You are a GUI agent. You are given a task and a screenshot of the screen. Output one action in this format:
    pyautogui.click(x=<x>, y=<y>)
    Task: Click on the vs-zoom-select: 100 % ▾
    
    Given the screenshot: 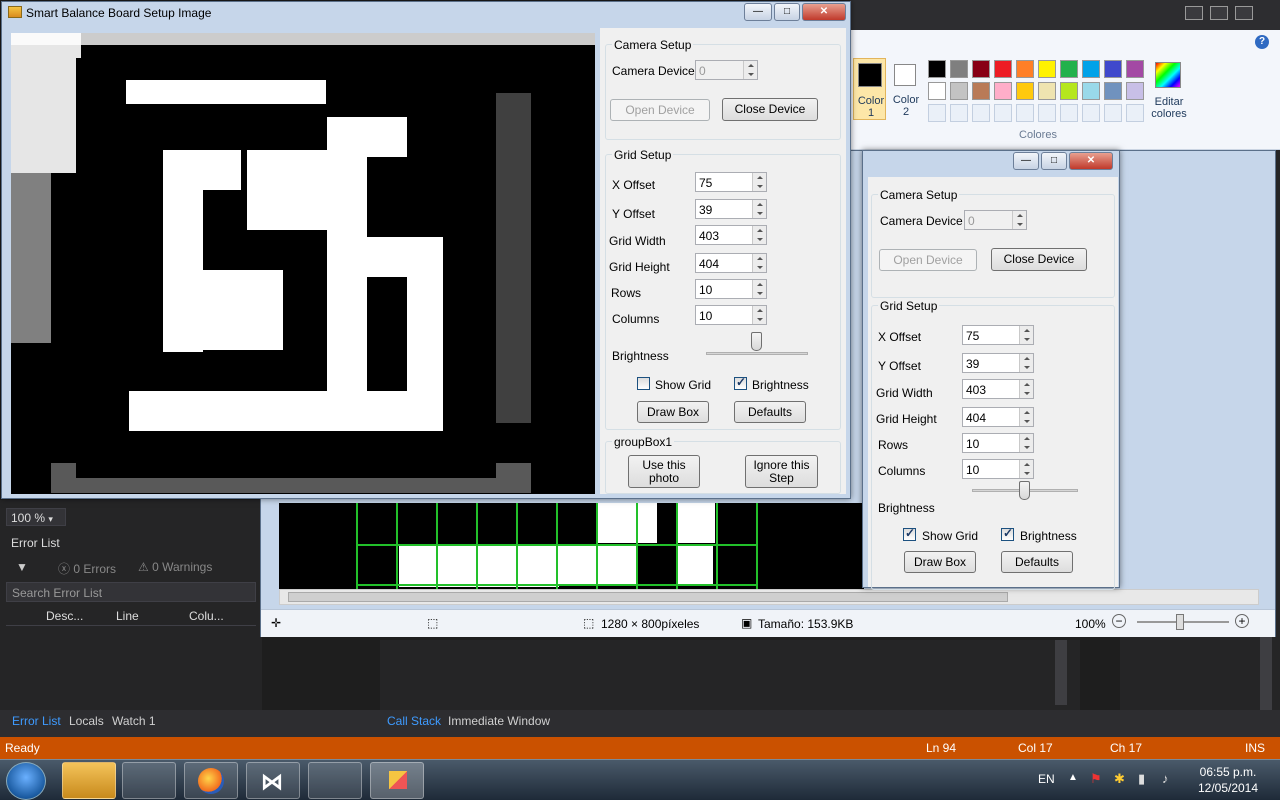 What is the action you would take?
    pyautogui.click(x=36, y=517)
    